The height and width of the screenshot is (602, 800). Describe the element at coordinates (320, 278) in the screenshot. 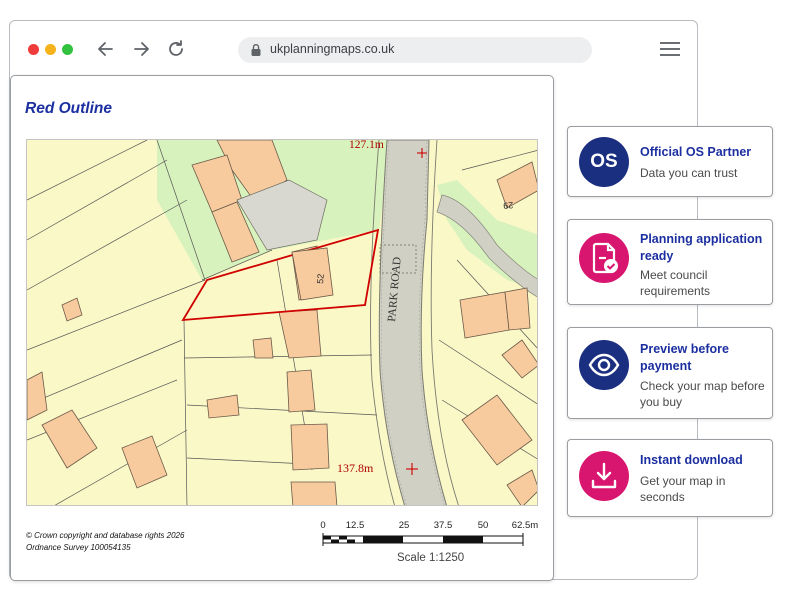

I see `plot-house-number: 52` at that location.